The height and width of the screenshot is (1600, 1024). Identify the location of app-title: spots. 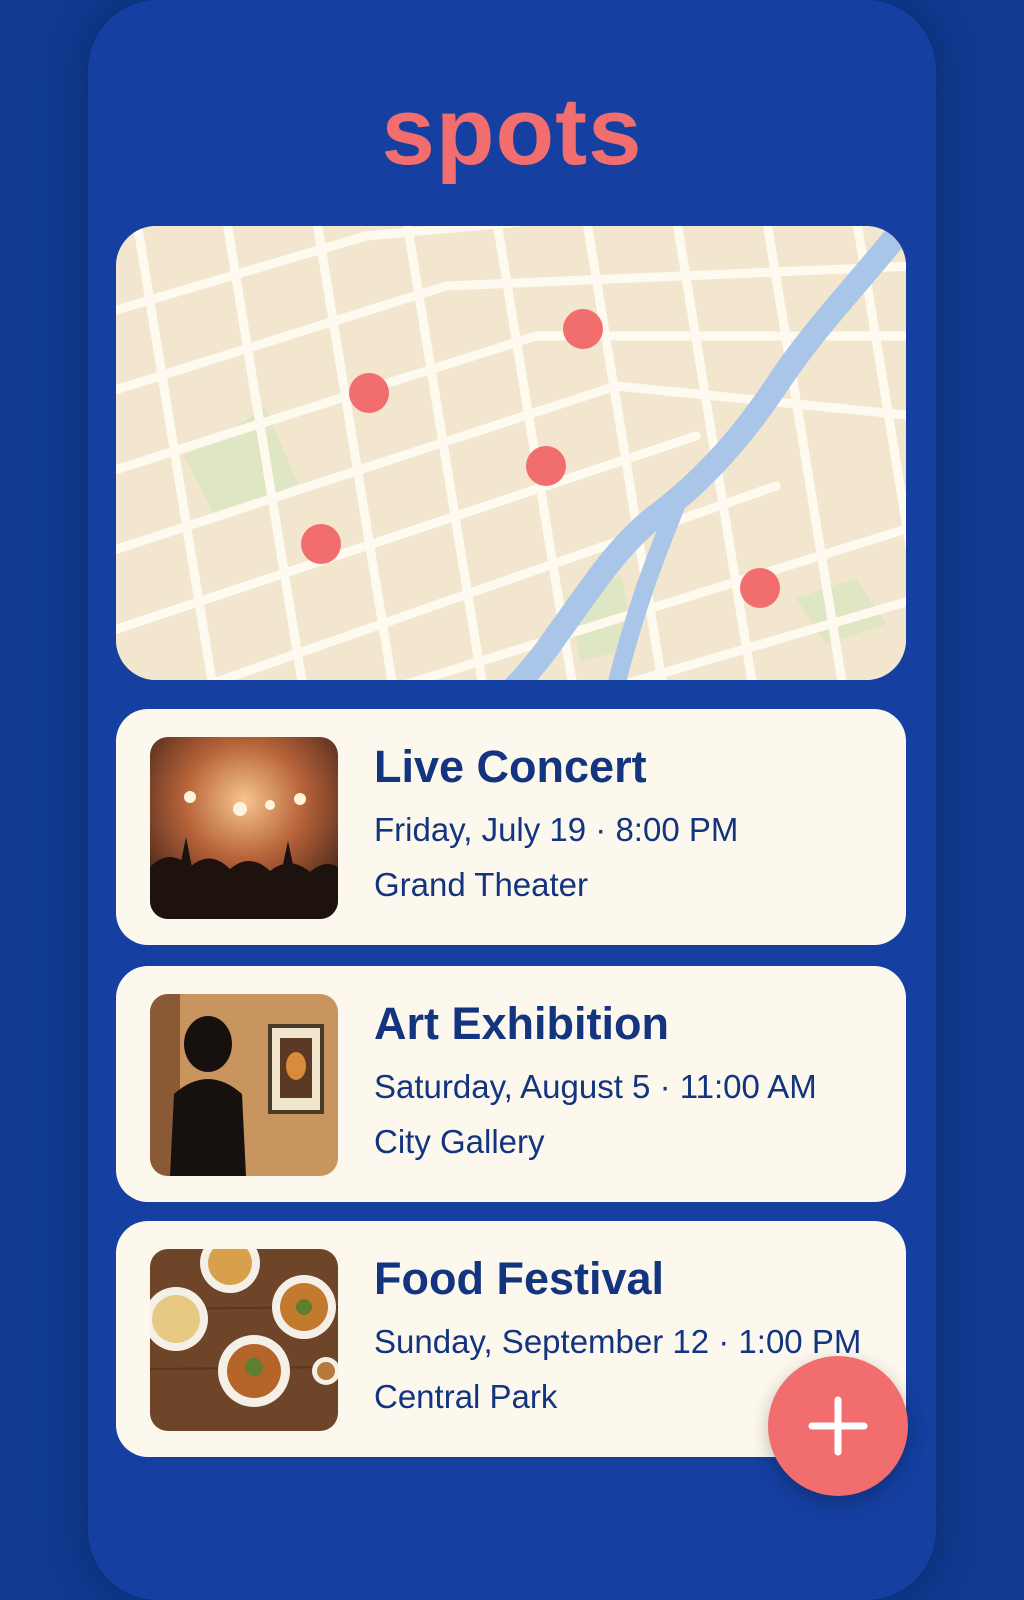
(512, 131).